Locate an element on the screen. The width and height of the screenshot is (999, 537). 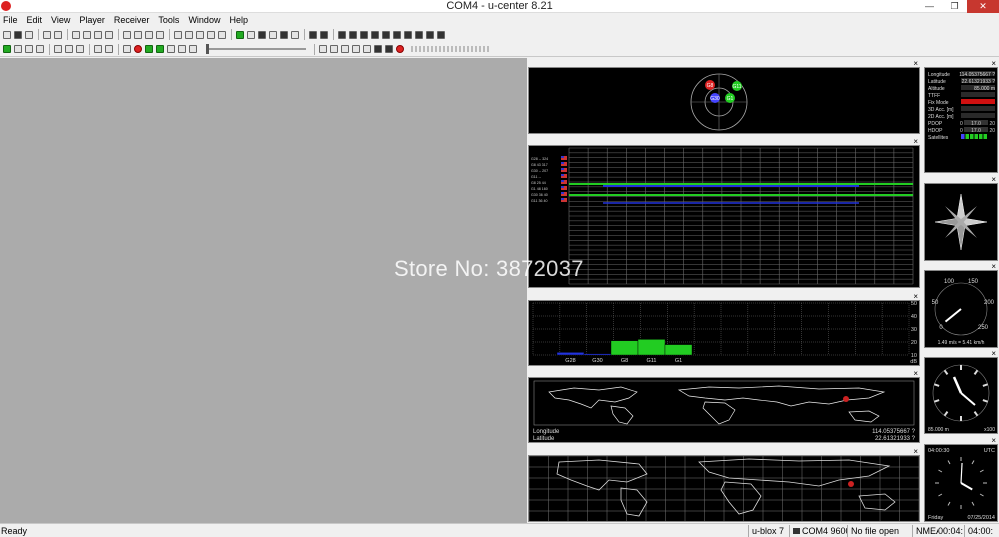
earth-view-pane is located at coordinates (724, 488).